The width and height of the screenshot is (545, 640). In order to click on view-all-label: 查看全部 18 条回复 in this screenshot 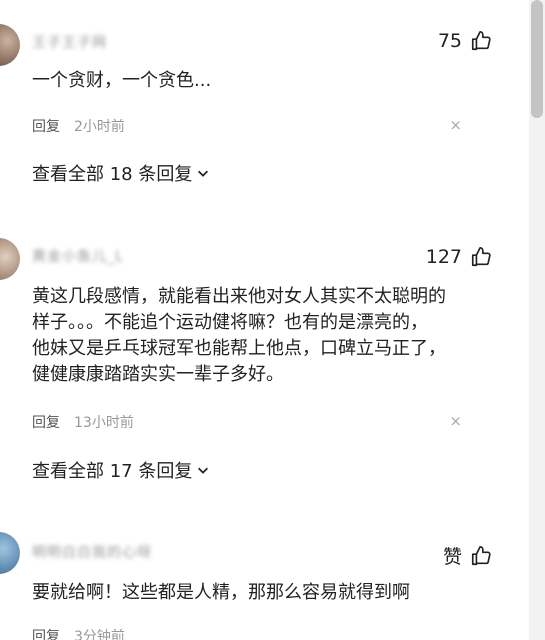, I will do `click(112, 174)`.